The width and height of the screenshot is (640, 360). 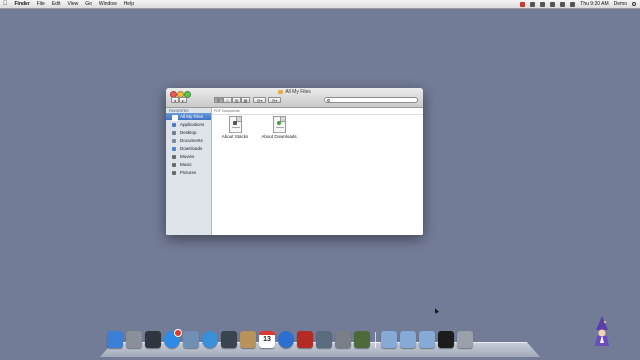 What do you see at coordinates (22, 4) in the screenshot?
I see `menu-app-name: Finder` at bounding box center [22, 4].